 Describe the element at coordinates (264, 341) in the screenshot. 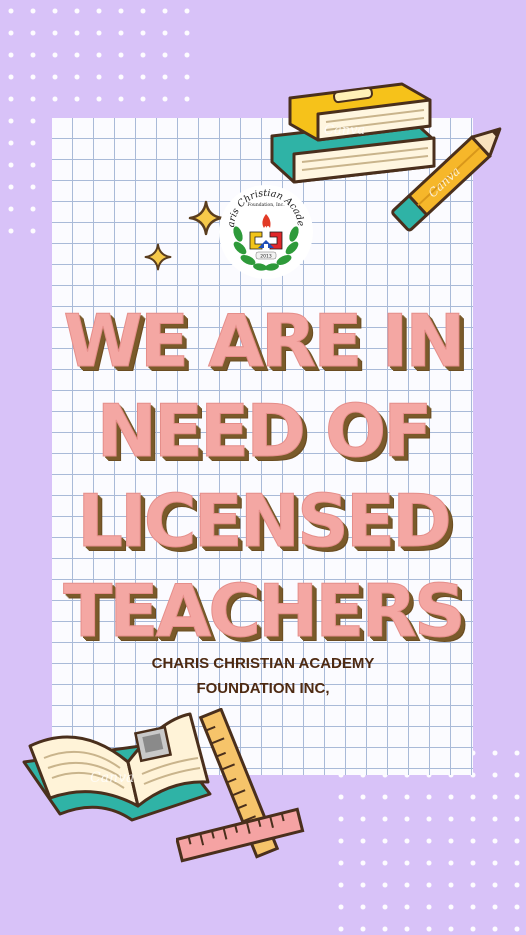

I see `headline-line: WE ARE IN` at that location.